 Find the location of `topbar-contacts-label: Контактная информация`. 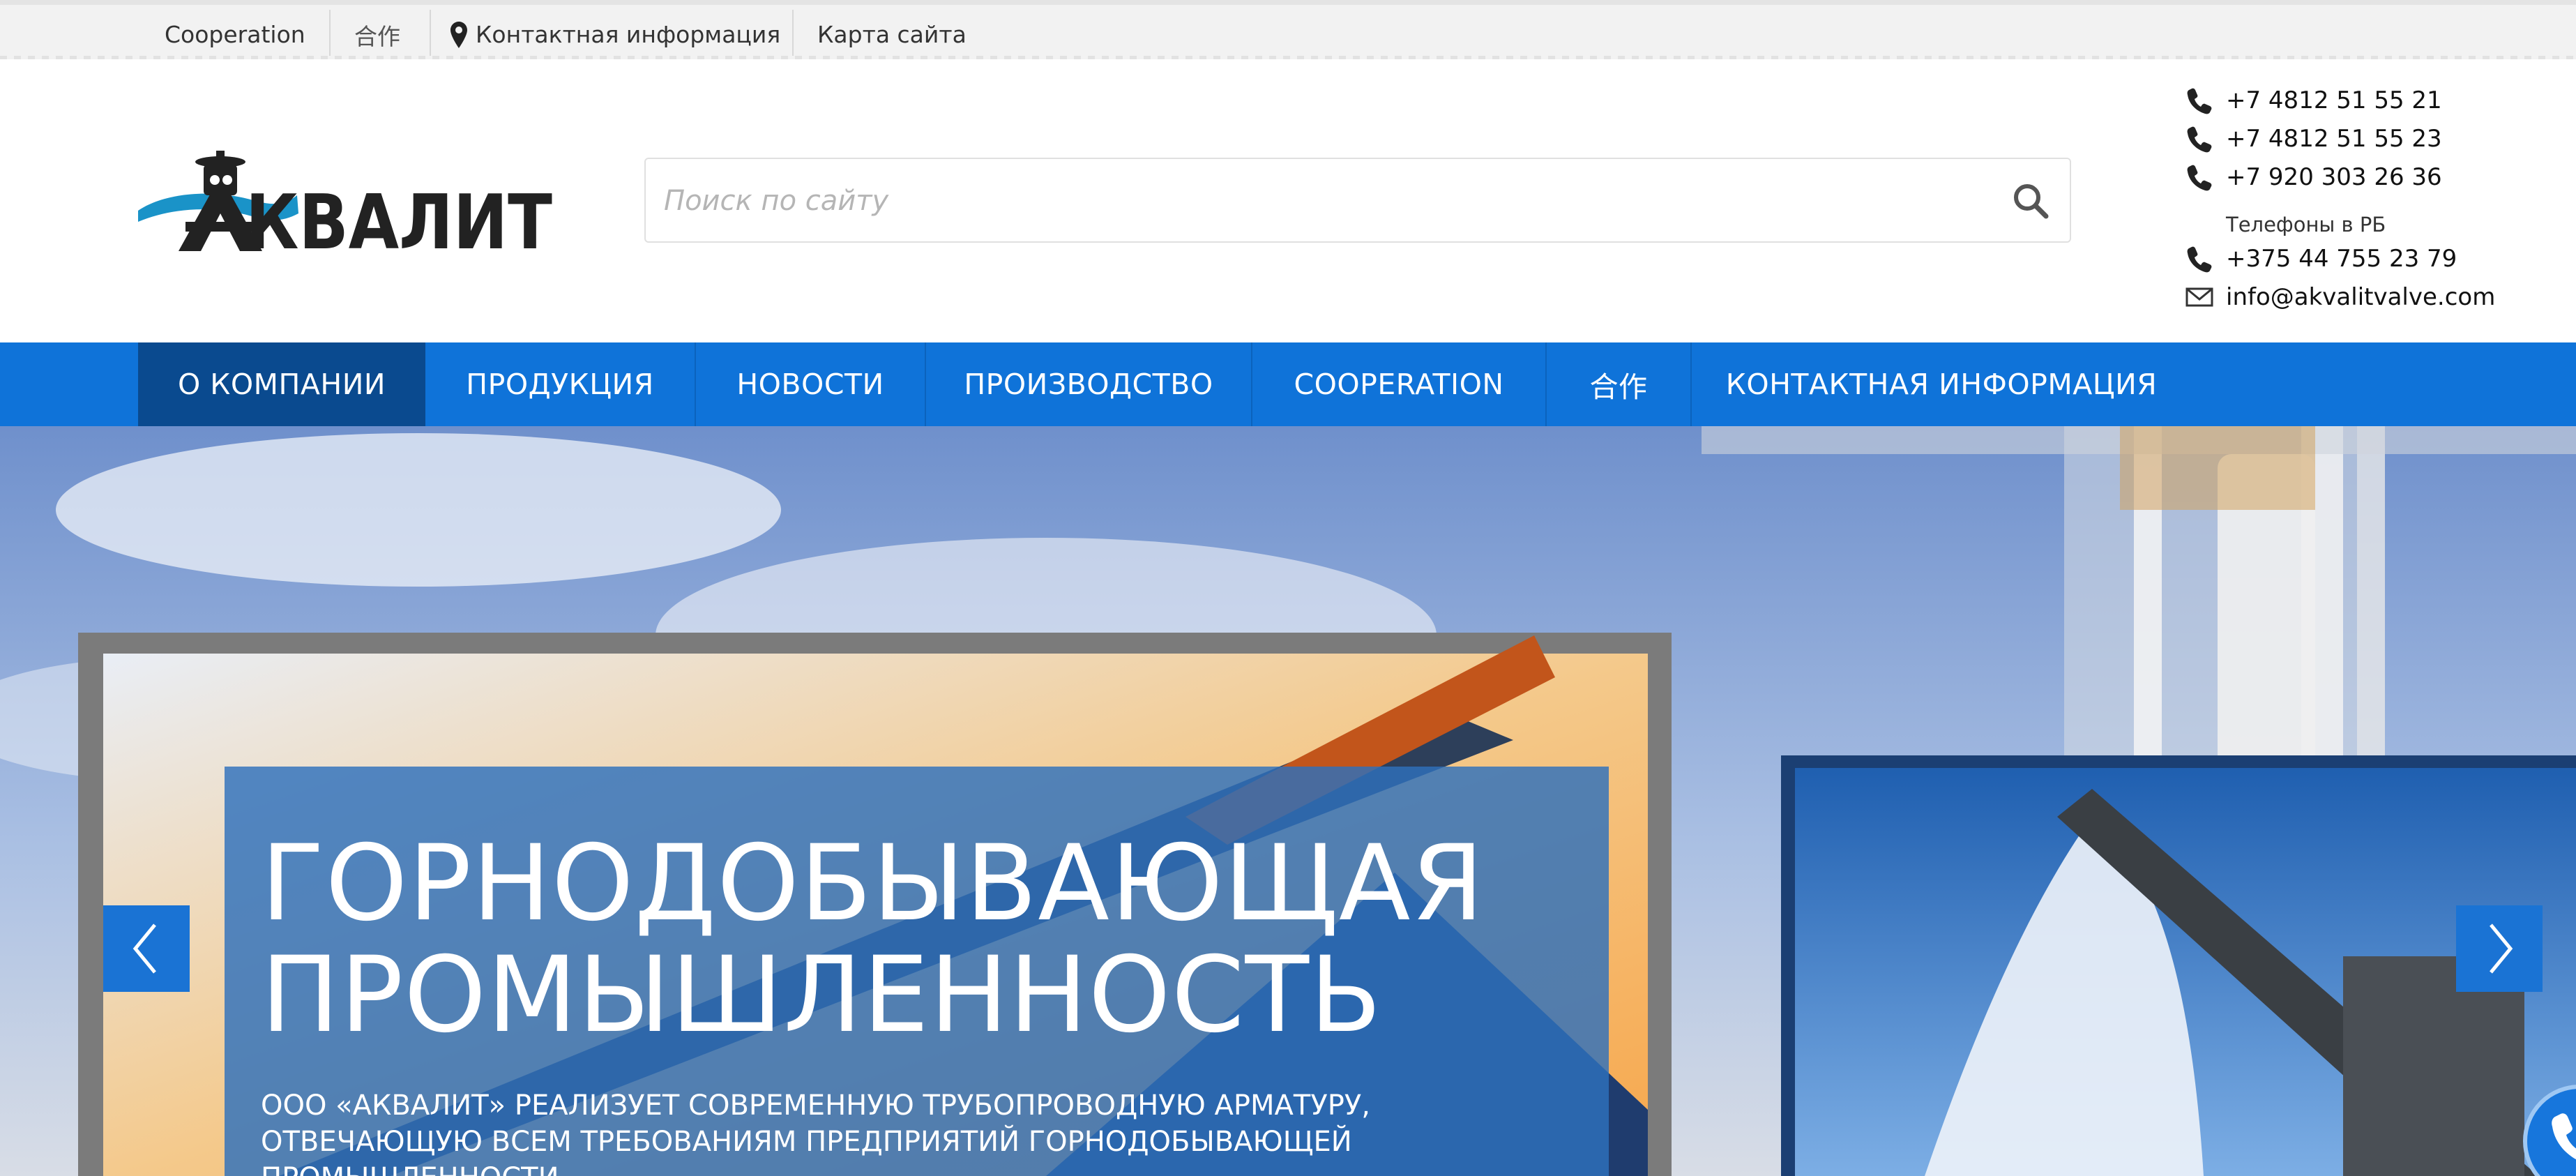

topbar-contacts-label: Контактная информация is located at coordinates (628, 34).